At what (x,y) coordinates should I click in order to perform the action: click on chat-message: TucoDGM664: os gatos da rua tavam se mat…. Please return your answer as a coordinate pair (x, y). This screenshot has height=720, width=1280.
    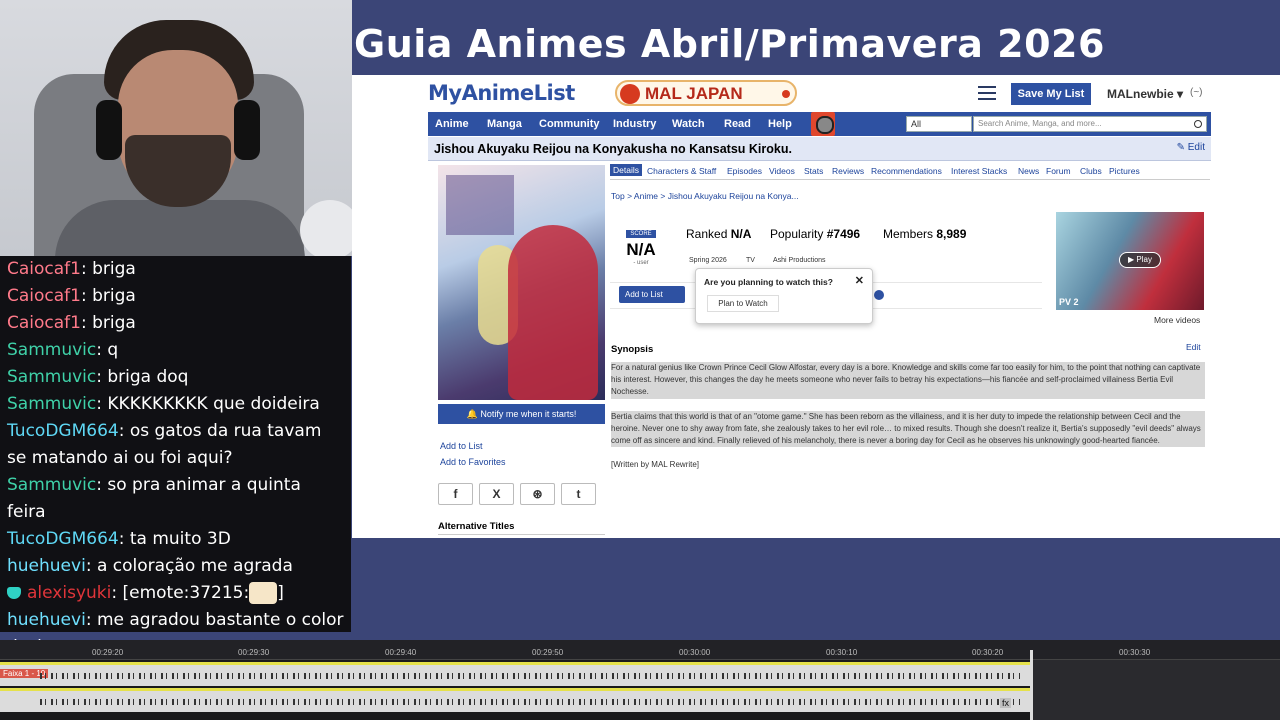
    Looking at the image, I should click on (164, 444).